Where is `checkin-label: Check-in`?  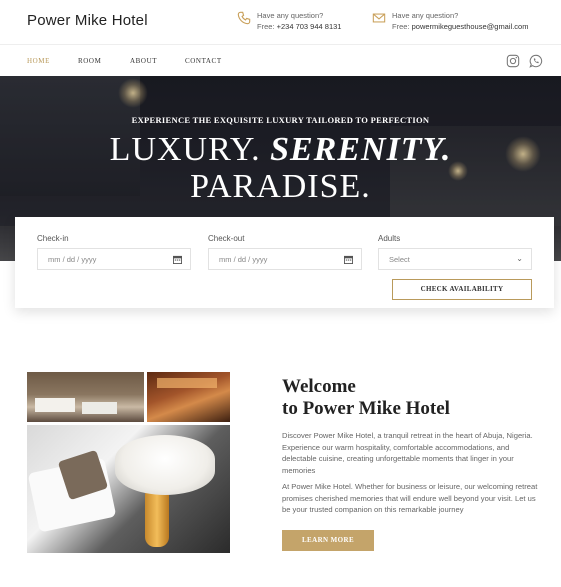
checkin-label: Check-in is located at coordinates (53, 238).